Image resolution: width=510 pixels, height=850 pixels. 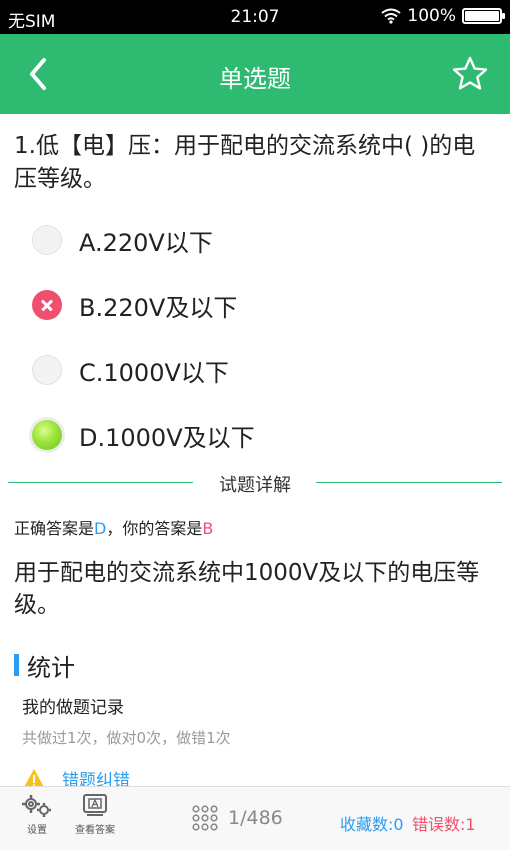 What do you see at coordinates (158, 307) in the screenshot?
I see `option-label: B.220V及以下` at bounding box center [158, 307].